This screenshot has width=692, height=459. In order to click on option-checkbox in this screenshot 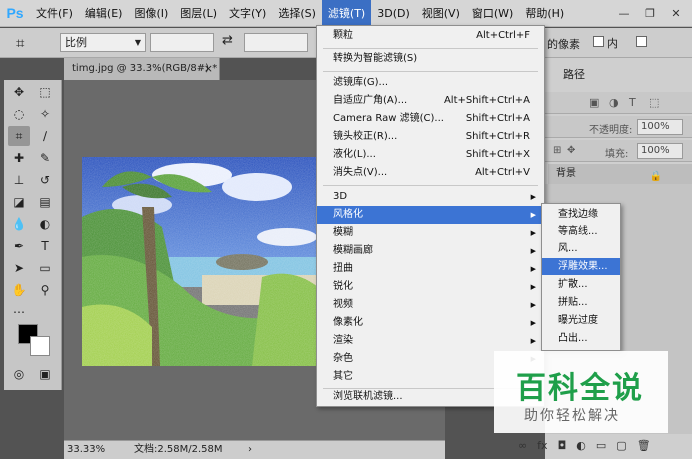, I will do `click(641, 41)`.